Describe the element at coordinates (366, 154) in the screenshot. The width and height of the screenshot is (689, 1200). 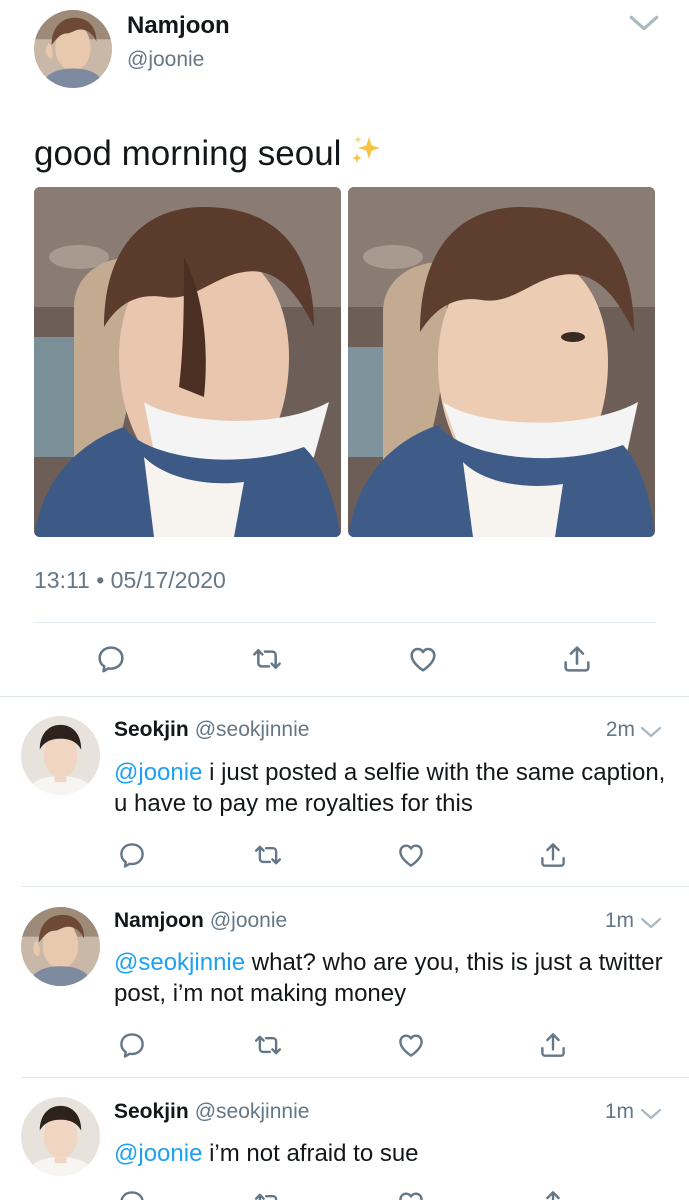
I see `sparkles-emoji-icon` at that location.